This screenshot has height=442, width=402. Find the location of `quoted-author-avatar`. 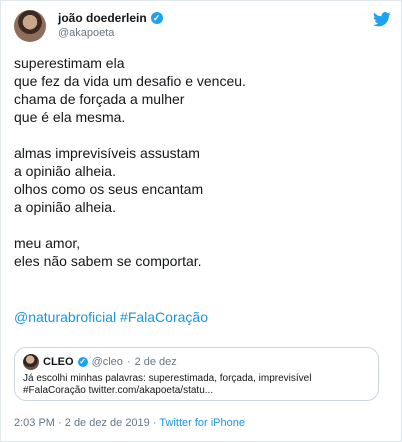

quoted-author-avatar is located at coordinates (31, 362).